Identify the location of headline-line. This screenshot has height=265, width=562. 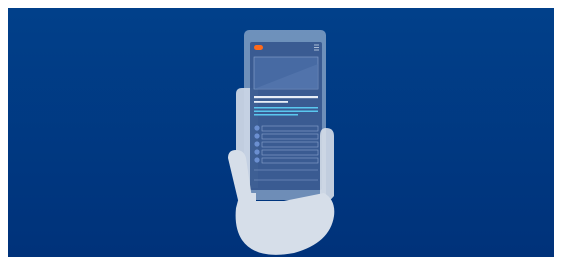
(286, 97).